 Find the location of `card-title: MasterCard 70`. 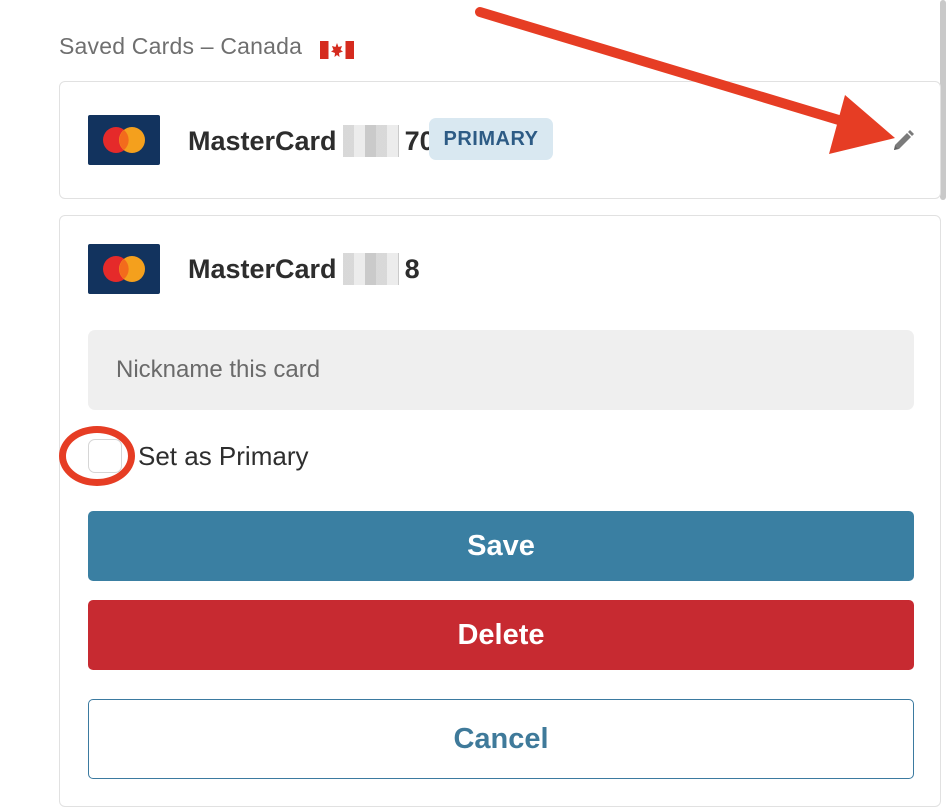

card-title: MasterCard 70 is located at coordinates (311, 141).